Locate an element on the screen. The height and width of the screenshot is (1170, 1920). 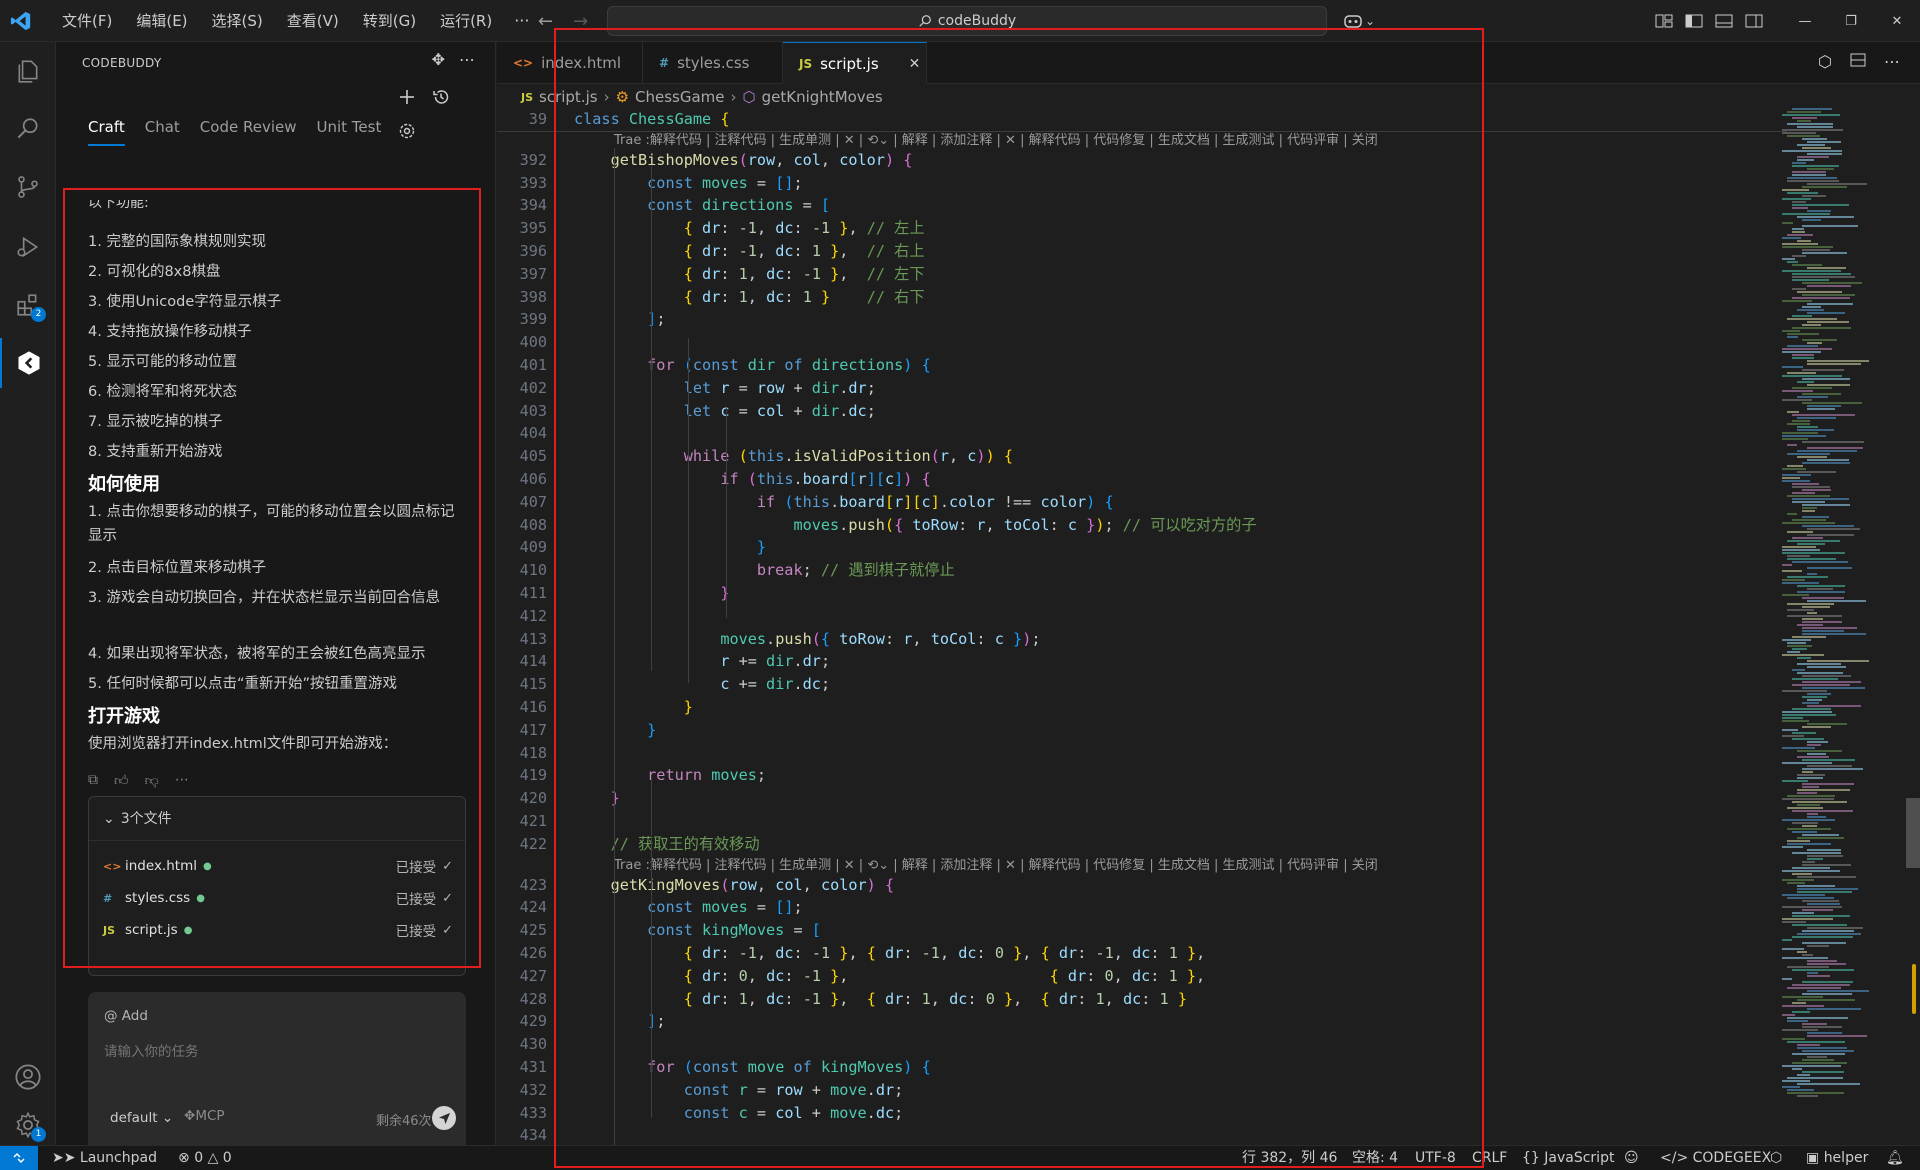
minimize-icon: — is located at coordinates (1805, 21).